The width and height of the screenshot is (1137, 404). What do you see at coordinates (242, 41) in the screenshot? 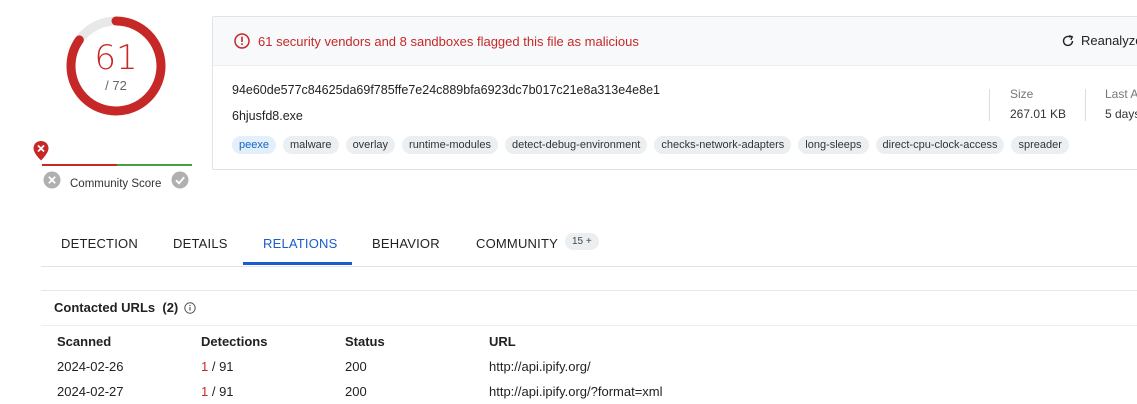
I see `alert-circle-icon` at bounding box center [242, 41].